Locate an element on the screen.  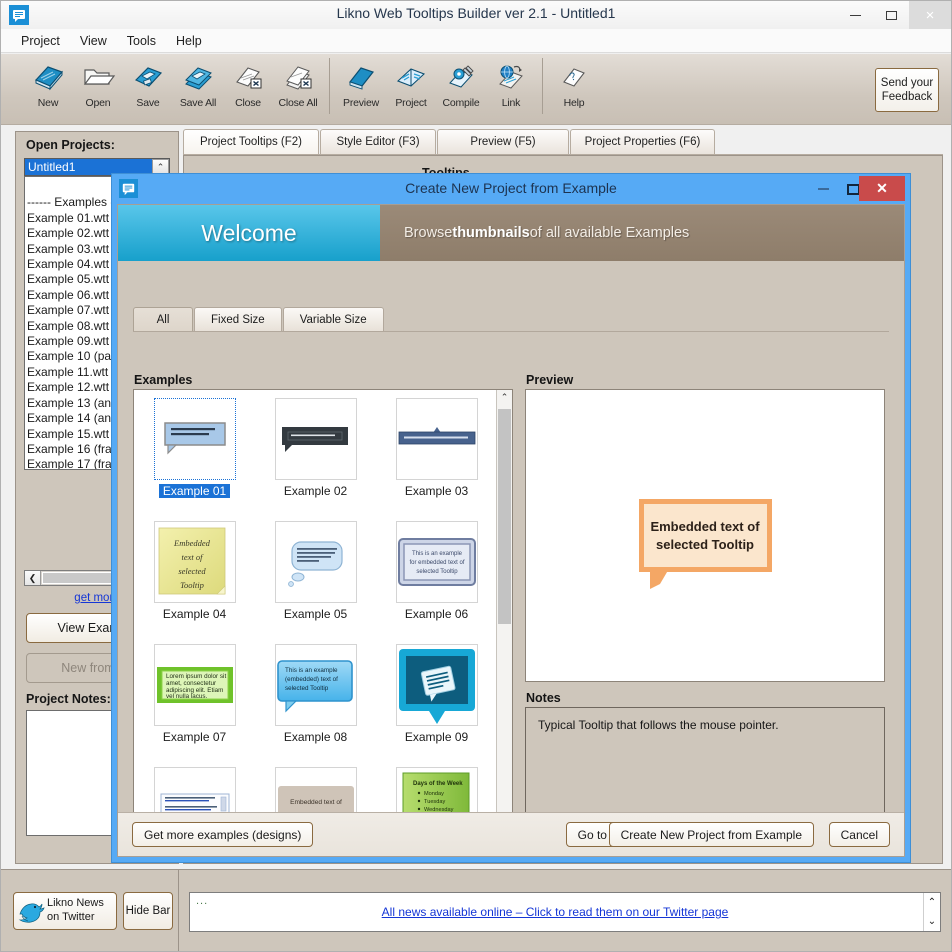
example-cell-03: Example 03 is located at coordinates (436, 459).